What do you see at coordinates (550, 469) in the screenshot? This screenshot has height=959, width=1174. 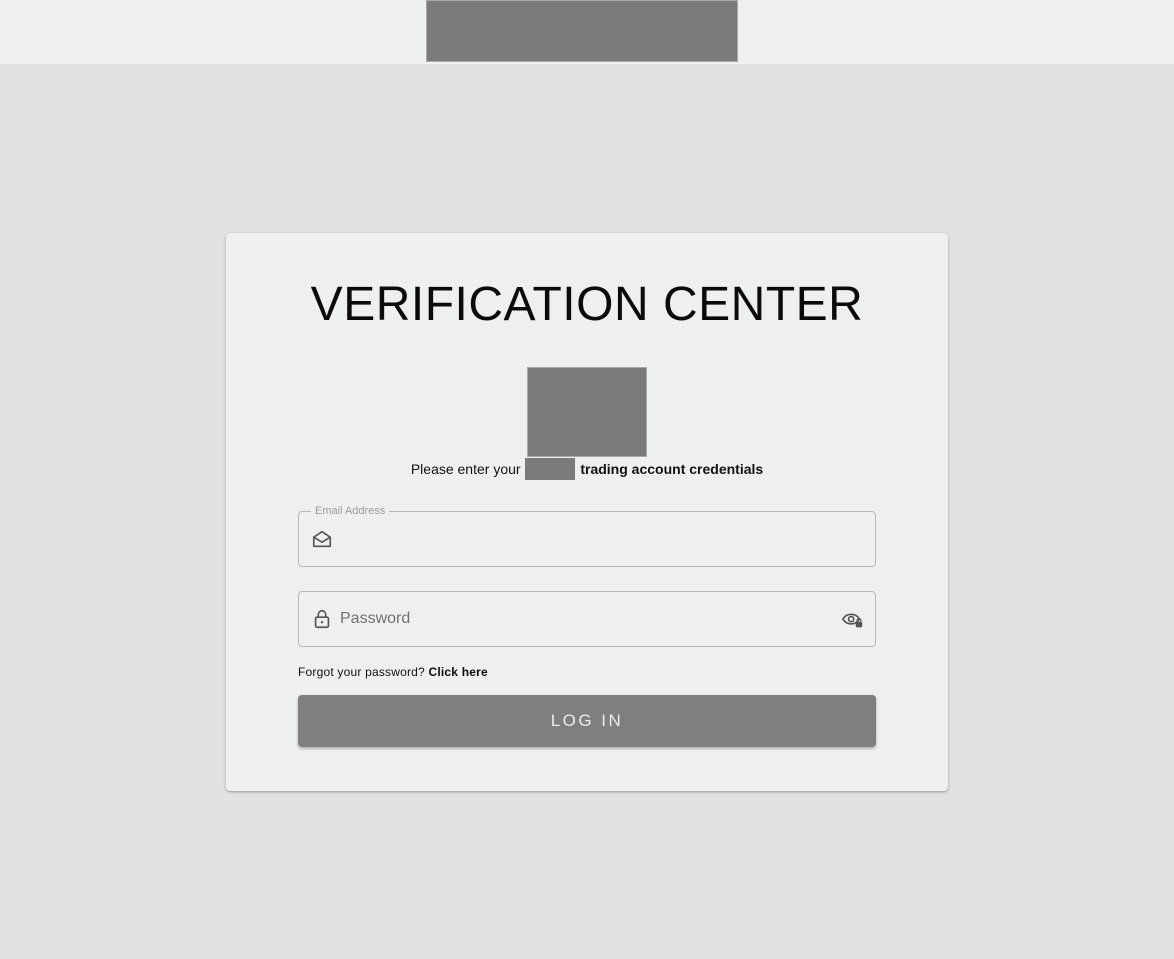 I see `inline-redacted-brand` at bounding box center [550, 469].